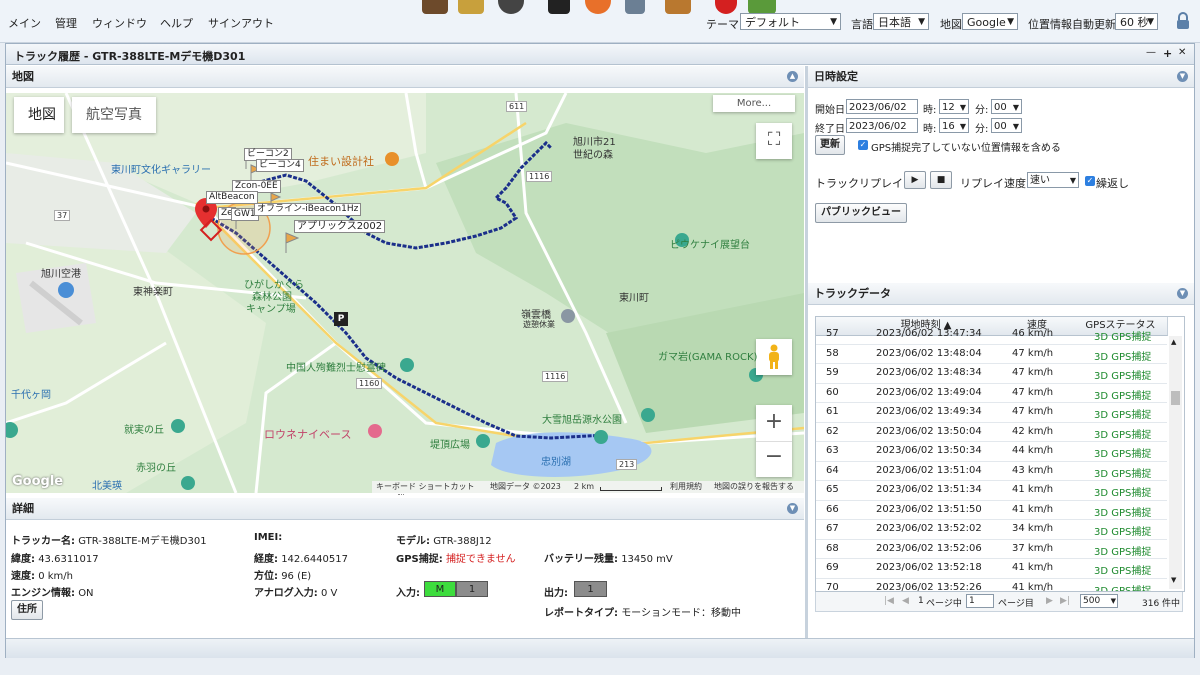 The width and height of the screenshot is (1200, 675). I want to click on scroll-up-icon: ▲, so click(1173, 342).